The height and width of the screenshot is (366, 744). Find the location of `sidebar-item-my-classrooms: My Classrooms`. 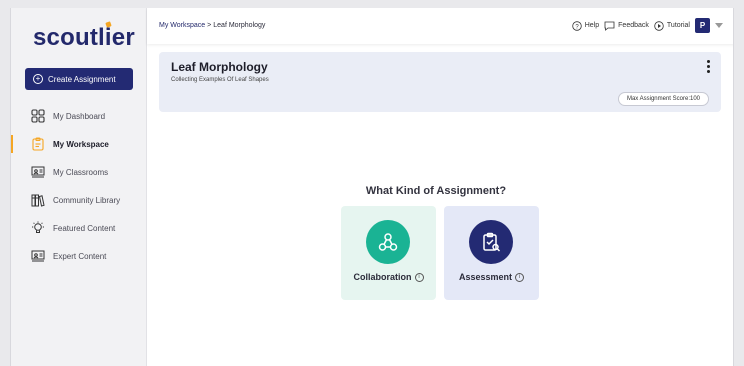

sidebar-item-my-classrooms: My Classrooms is located at coordinates (79, 172).